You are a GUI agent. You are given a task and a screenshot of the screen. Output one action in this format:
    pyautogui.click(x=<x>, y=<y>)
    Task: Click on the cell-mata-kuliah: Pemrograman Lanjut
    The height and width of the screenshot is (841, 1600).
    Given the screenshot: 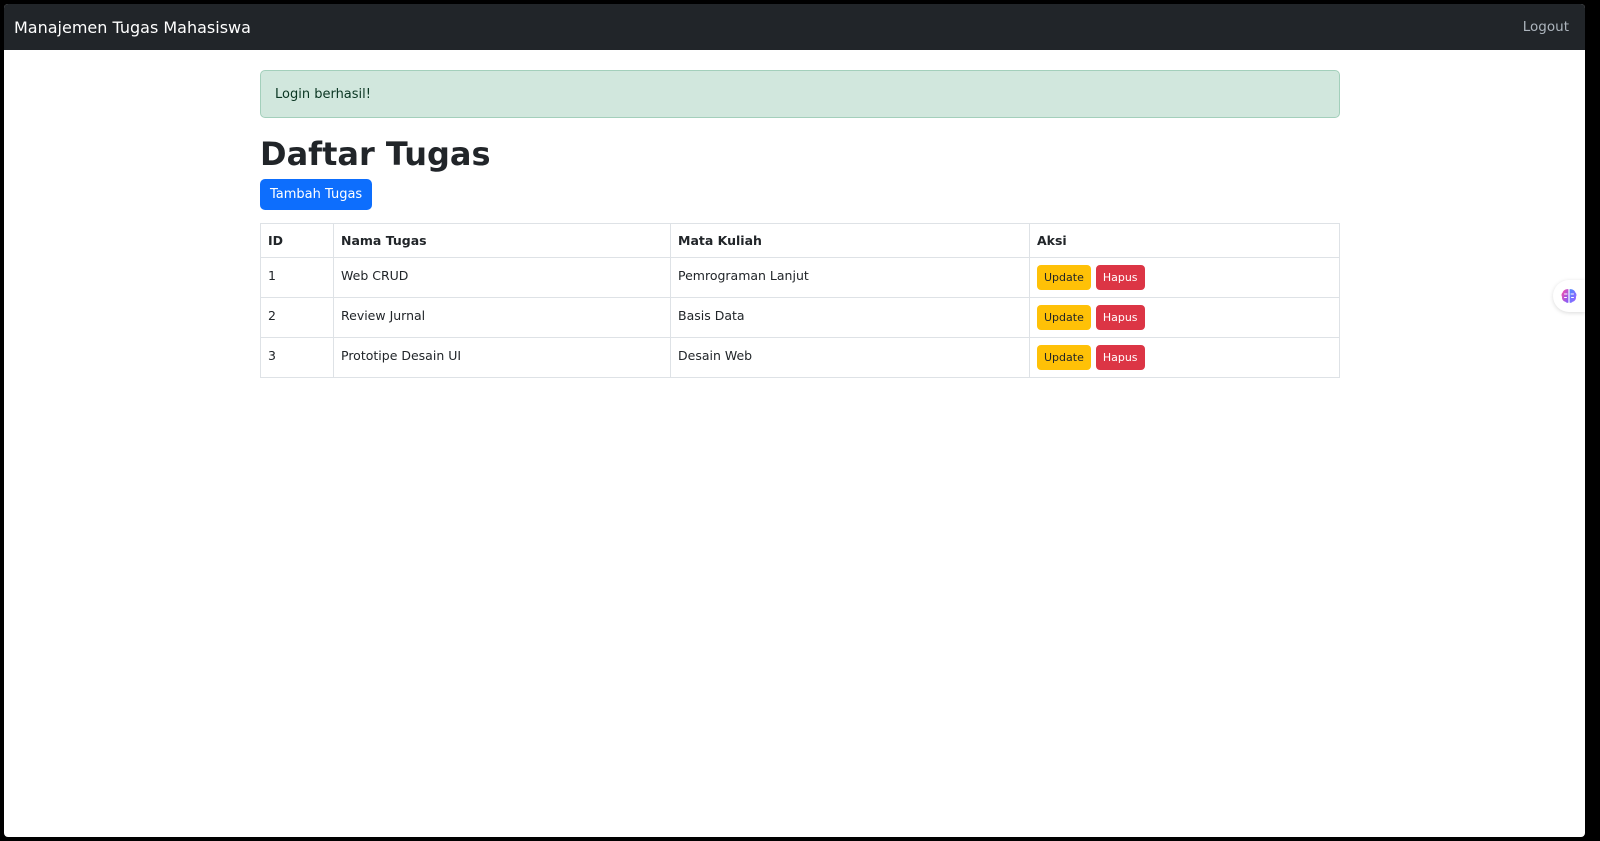 What is the action you would take?
    pyautogui.click(x=850, y=277)
    